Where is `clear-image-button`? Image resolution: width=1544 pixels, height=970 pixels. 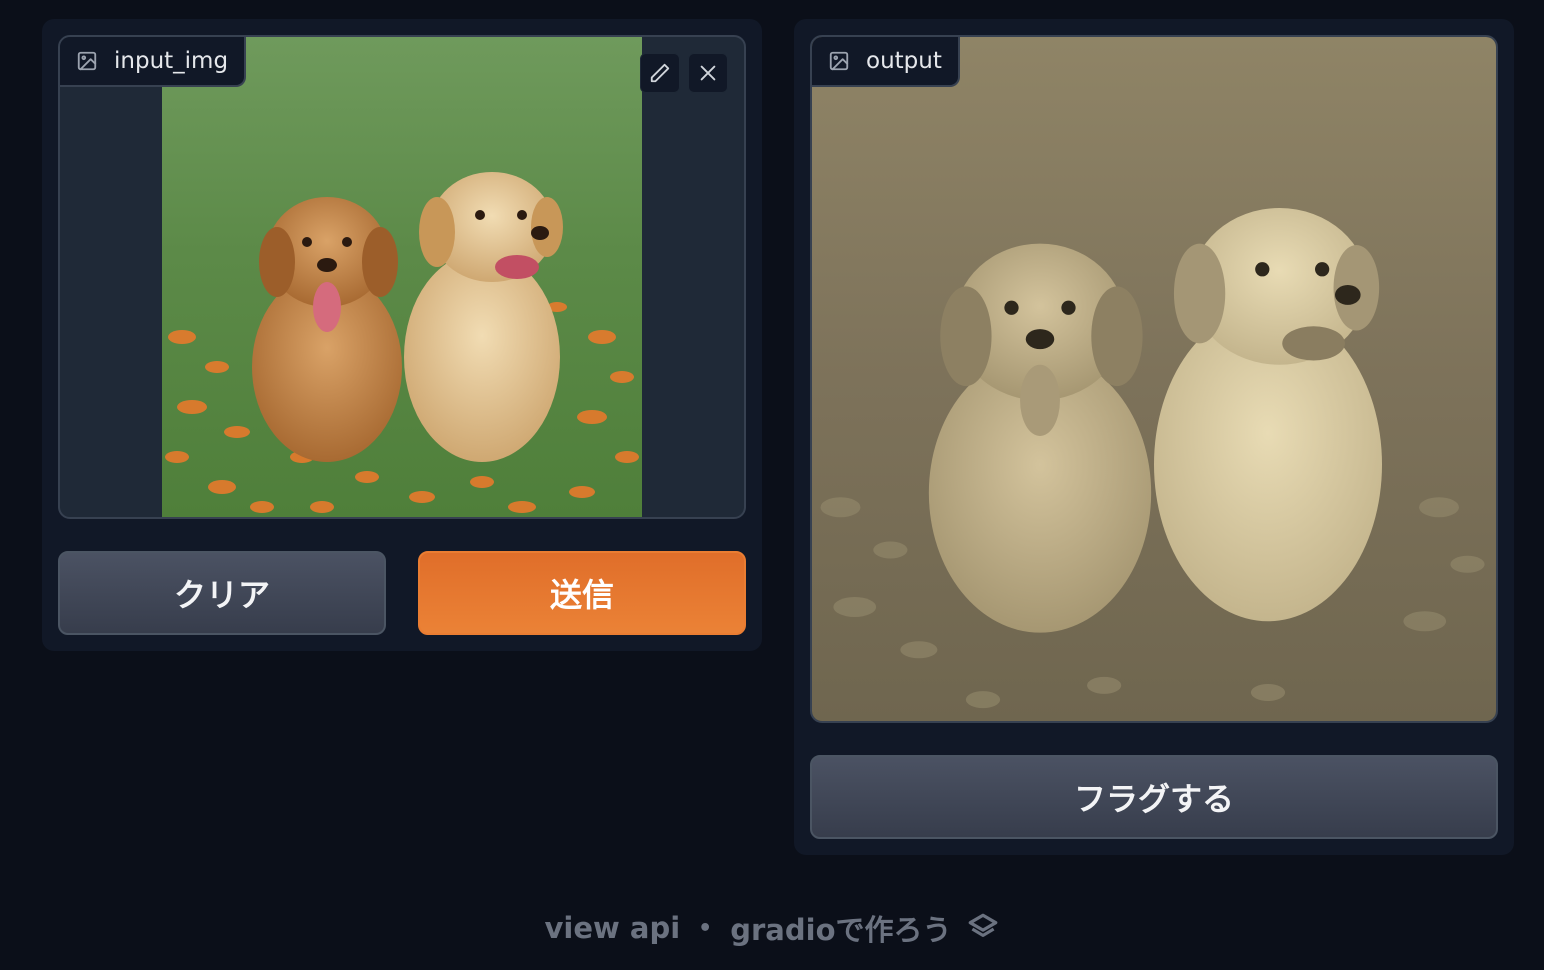
clear-image-button is located at coordinates (708, 73).